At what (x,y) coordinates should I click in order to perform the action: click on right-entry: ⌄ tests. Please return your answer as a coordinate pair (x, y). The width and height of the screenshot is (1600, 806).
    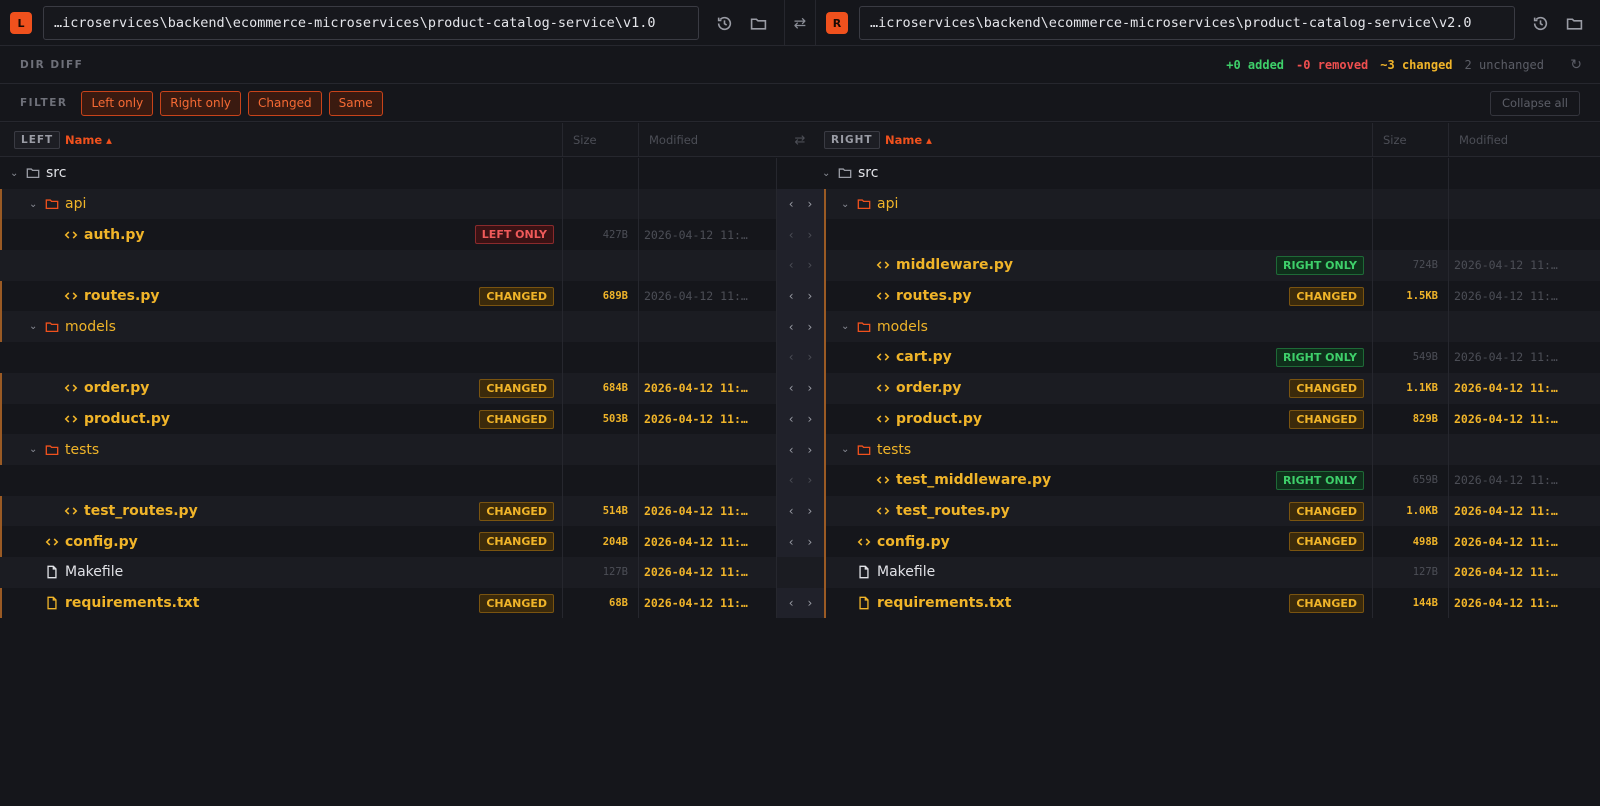
    Looking at the image, I should click on (876, 449).